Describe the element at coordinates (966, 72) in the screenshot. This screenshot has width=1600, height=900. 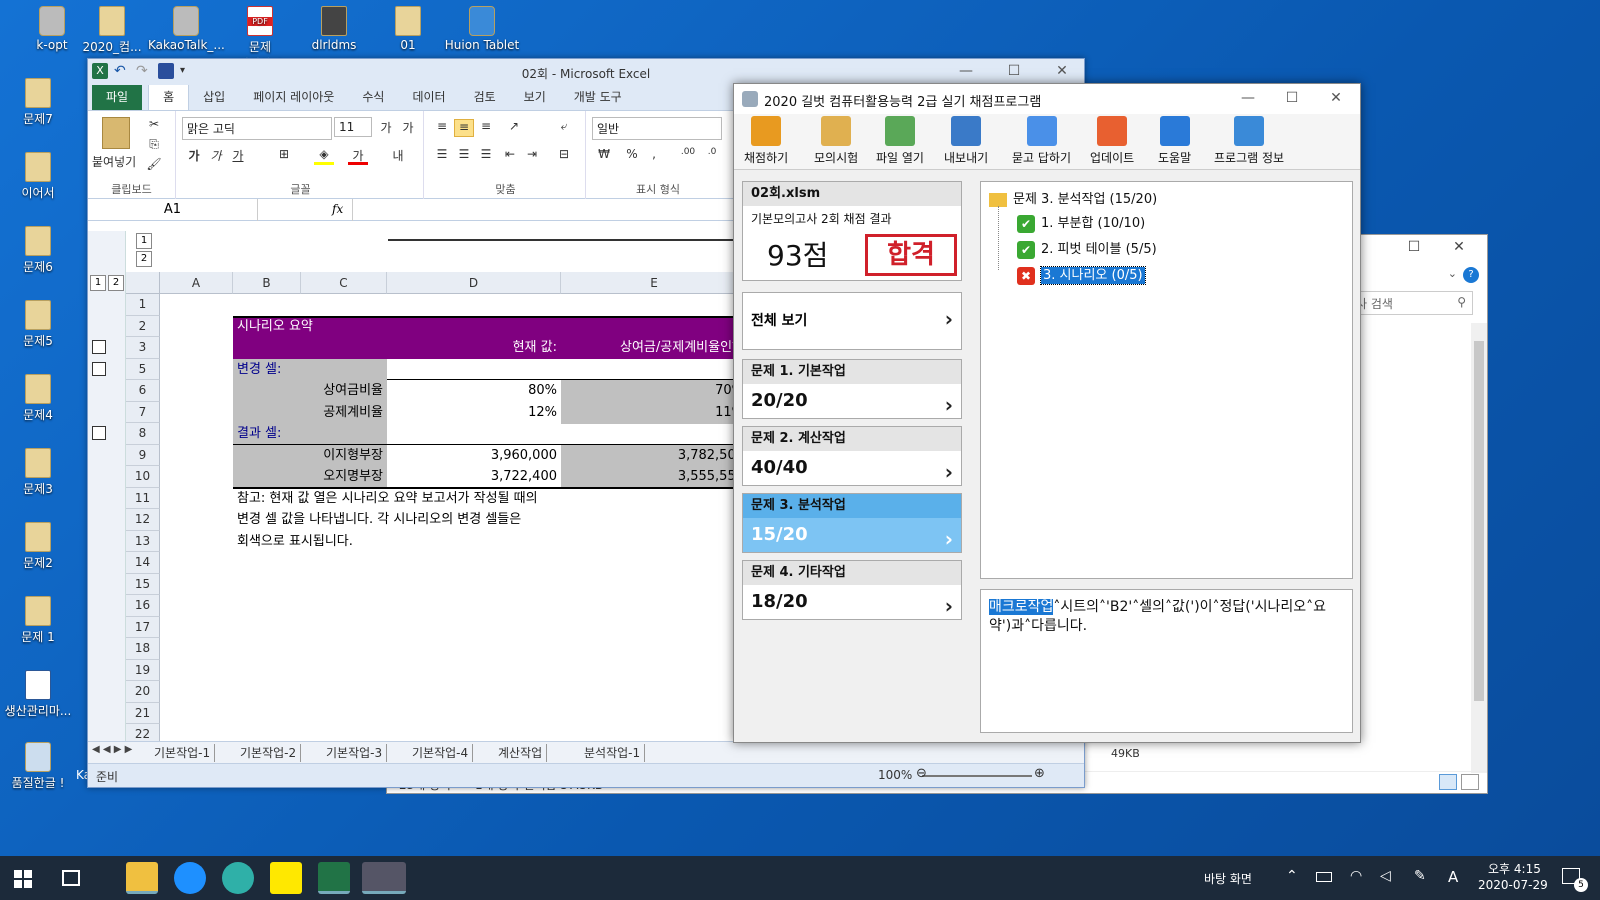
I see `minimize-icon: —` at that location.